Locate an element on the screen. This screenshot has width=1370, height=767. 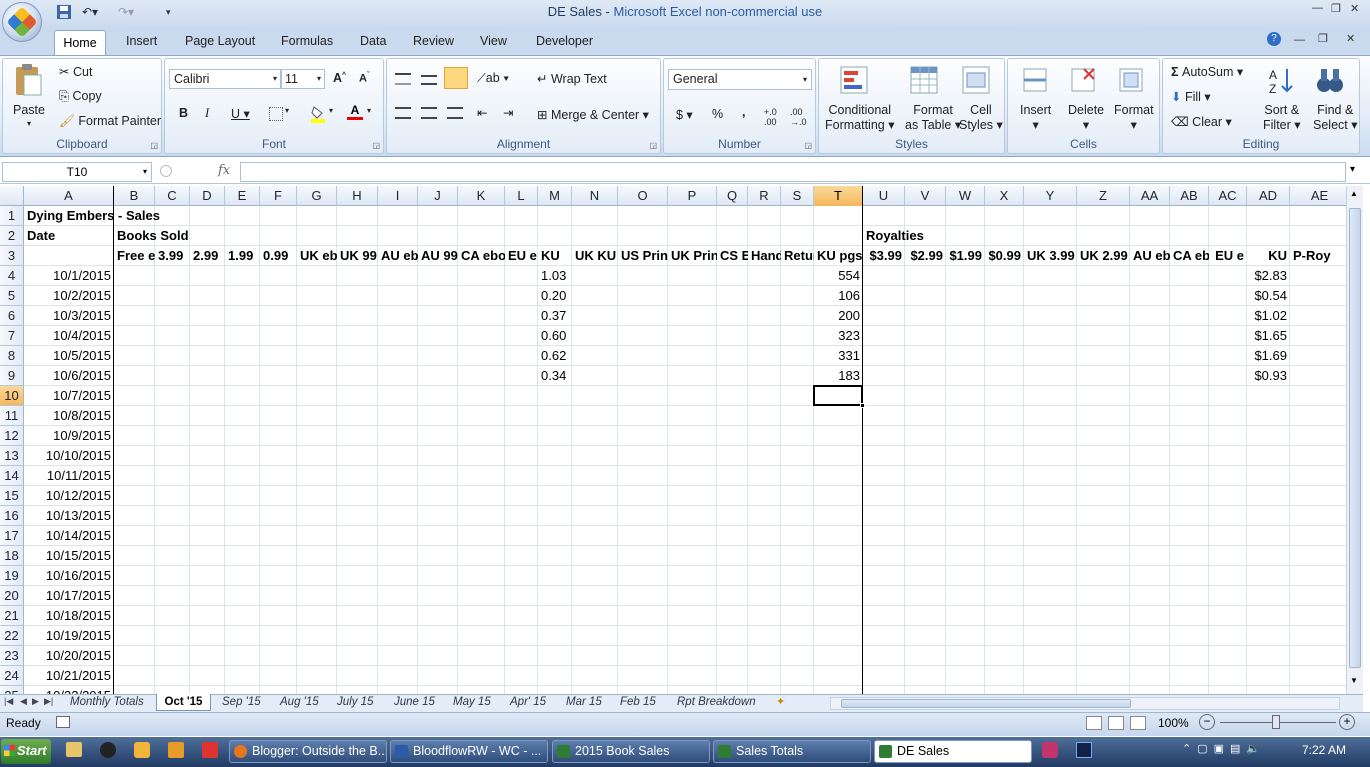
column-header: R is located at coordinates (764, 196).